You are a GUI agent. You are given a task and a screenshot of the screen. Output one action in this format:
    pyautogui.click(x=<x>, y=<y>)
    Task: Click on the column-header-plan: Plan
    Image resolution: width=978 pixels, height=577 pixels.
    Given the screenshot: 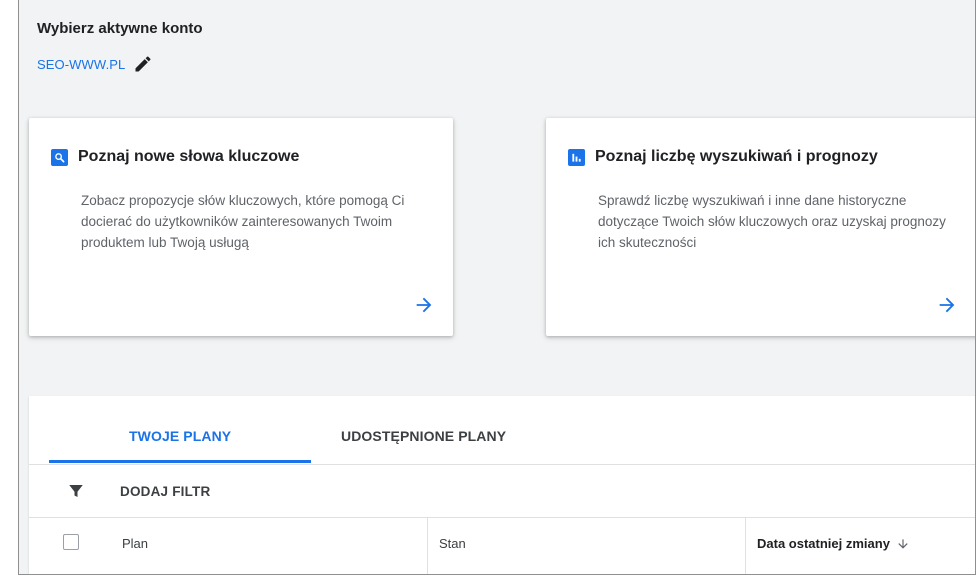 What is the action you would take?
    pyautogui.click(x=135, y=543)
    